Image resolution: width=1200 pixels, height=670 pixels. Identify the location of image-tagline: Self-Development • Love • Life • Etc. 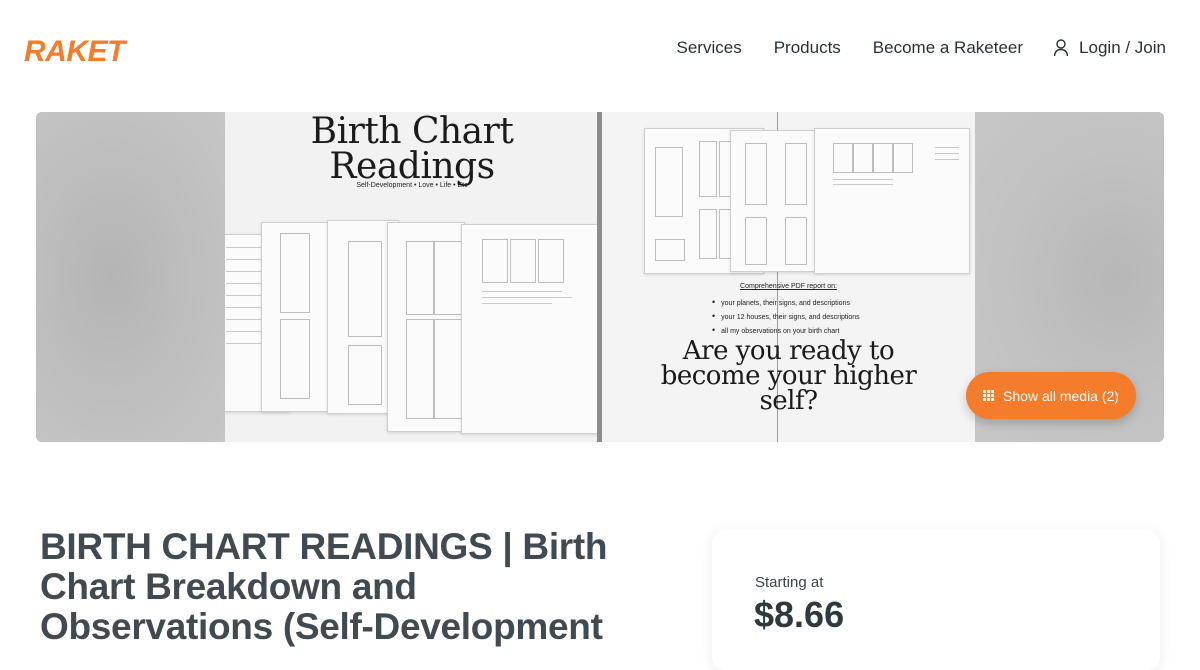
(412, 185).